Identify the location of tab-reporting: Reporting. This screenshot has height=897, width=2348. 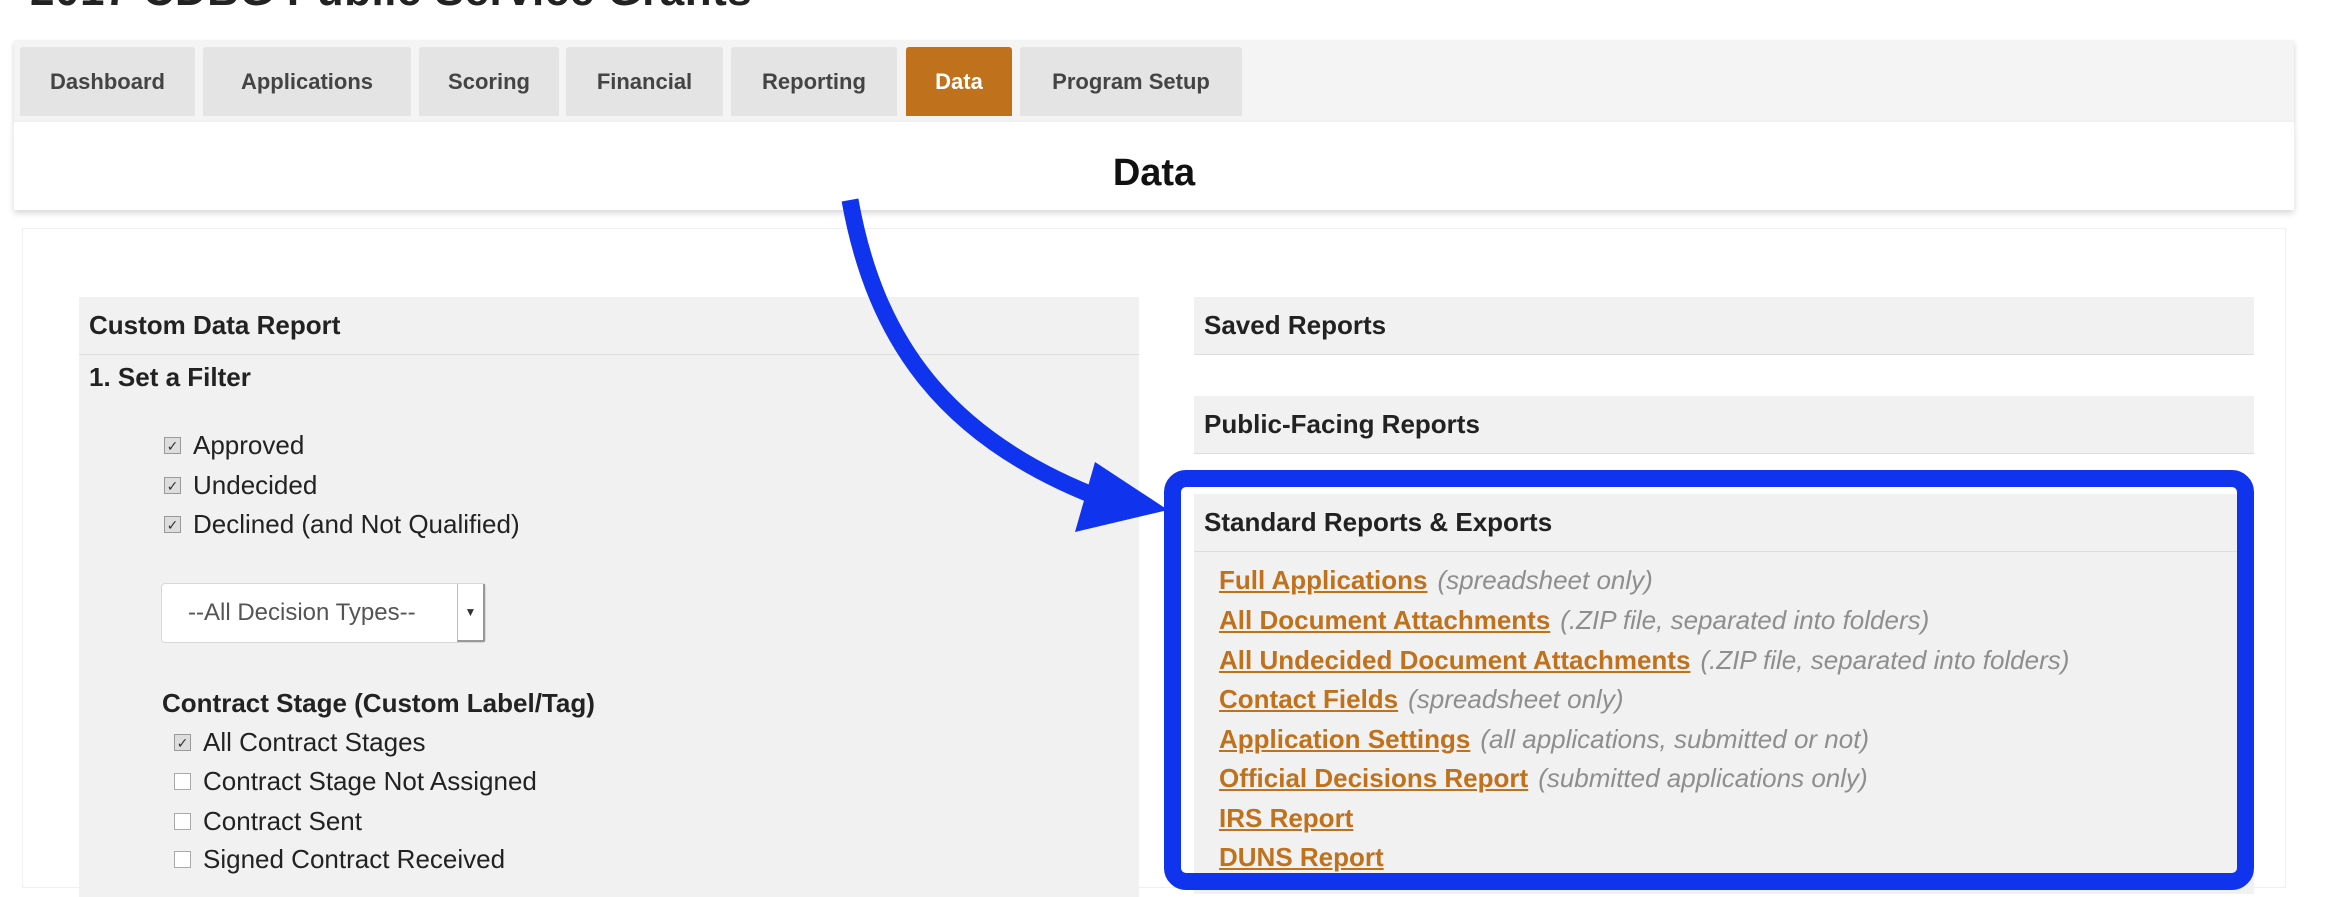
(814, 81).